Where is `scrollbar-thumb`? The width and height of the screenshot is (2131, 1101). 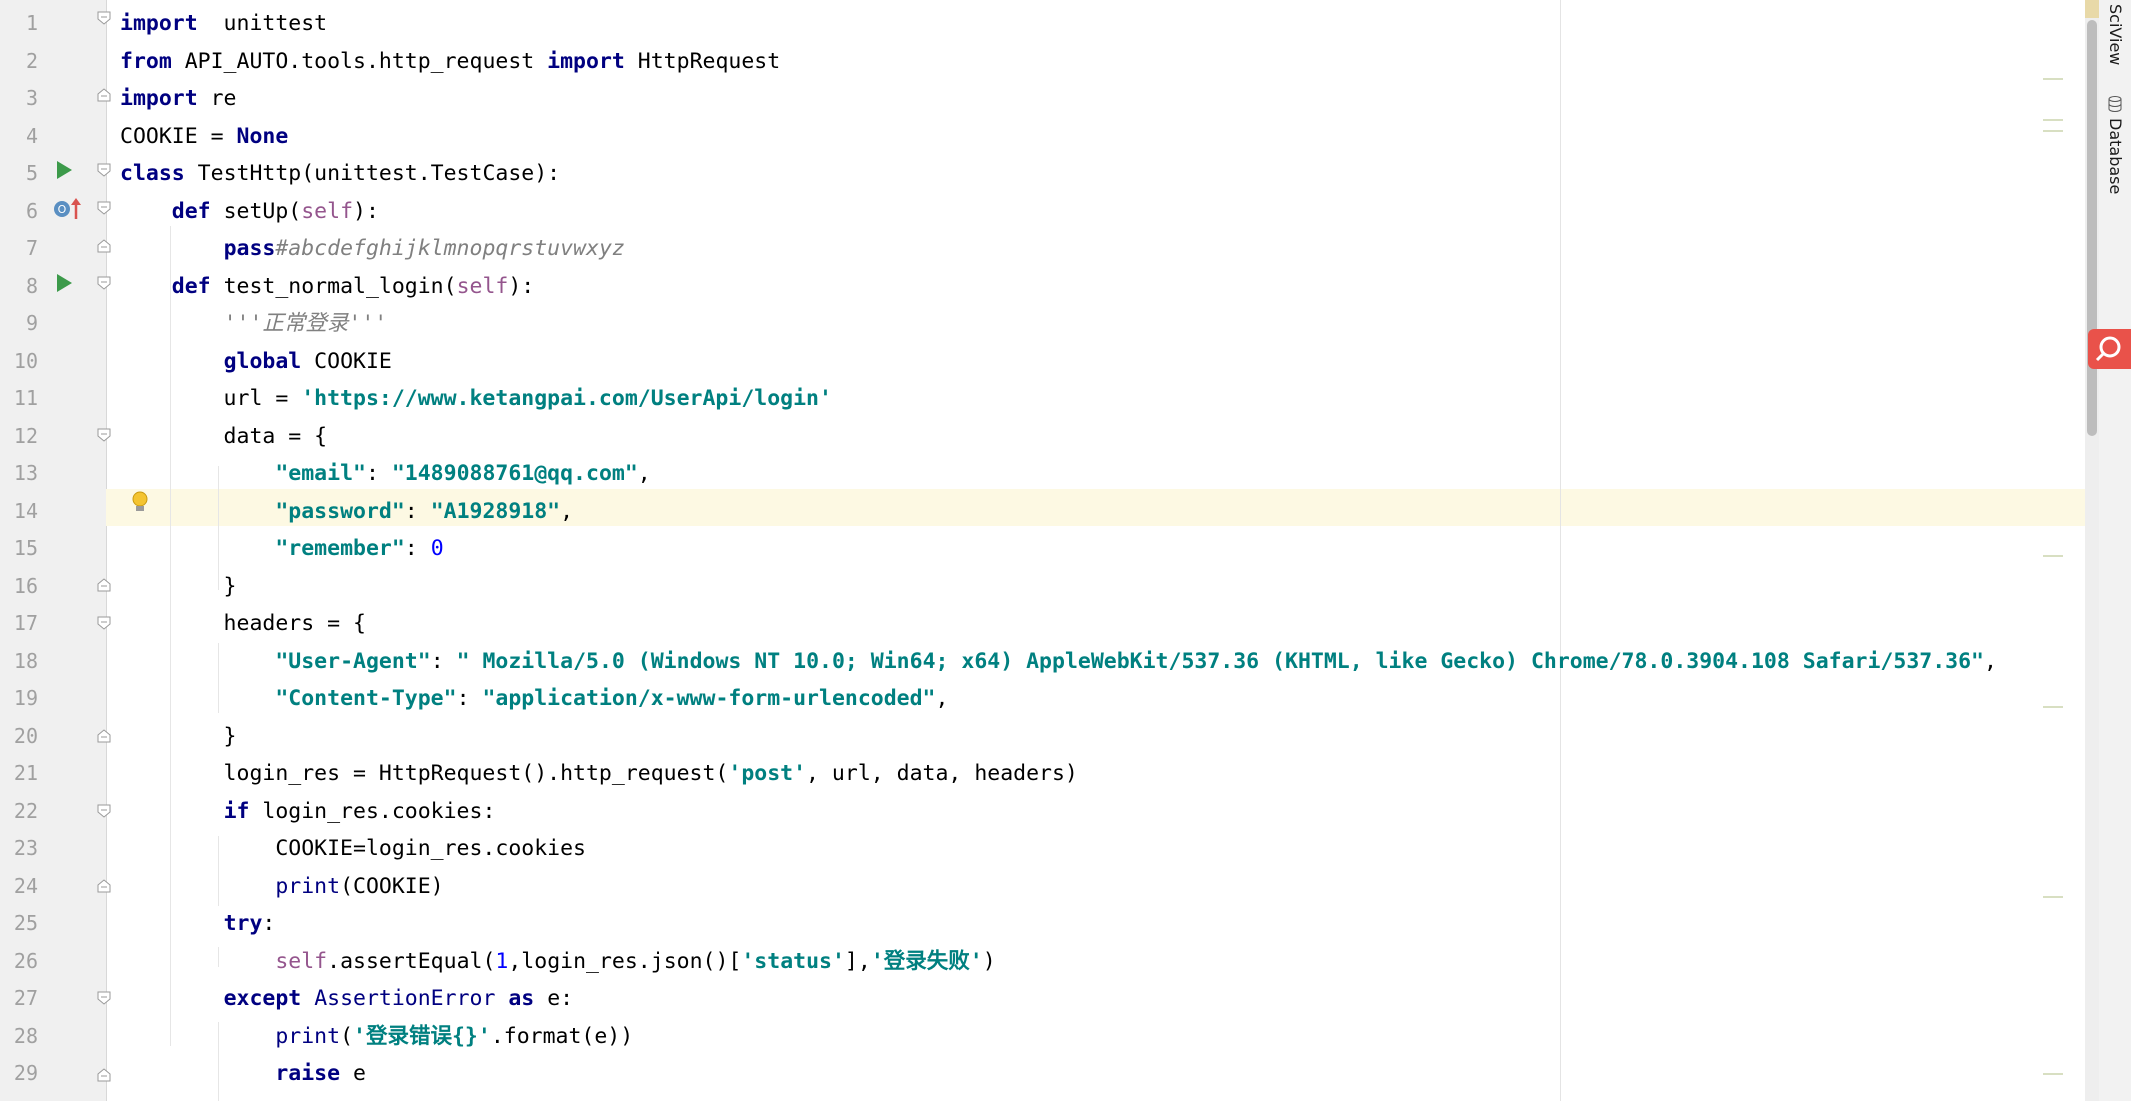
scrollbar-thumb is located at coordinates (2092, 228).